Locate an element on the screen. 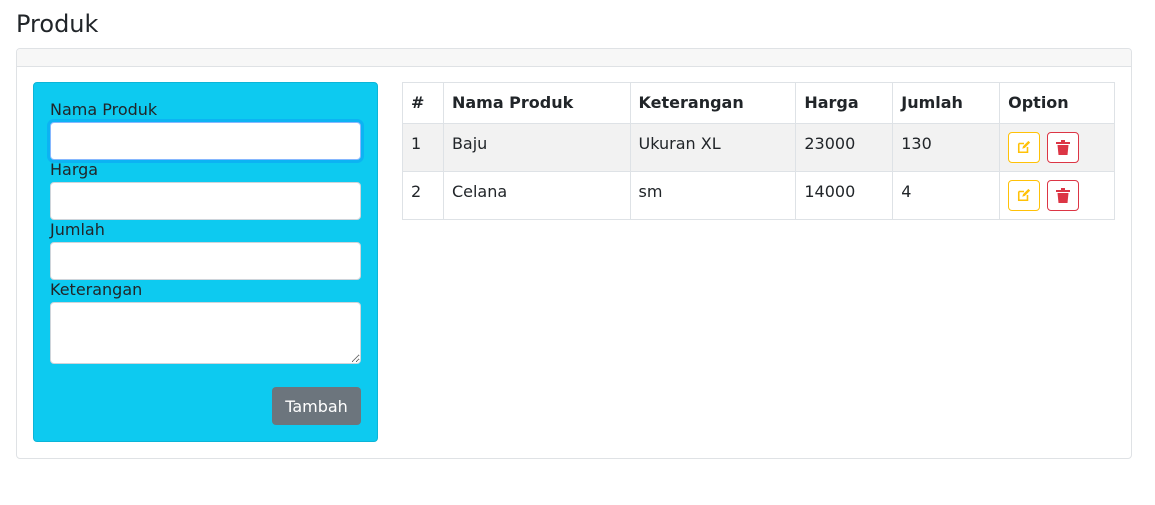 This screenshot has height=505, width=1155. header-harga: Harga is located at coordinates (844, 103).